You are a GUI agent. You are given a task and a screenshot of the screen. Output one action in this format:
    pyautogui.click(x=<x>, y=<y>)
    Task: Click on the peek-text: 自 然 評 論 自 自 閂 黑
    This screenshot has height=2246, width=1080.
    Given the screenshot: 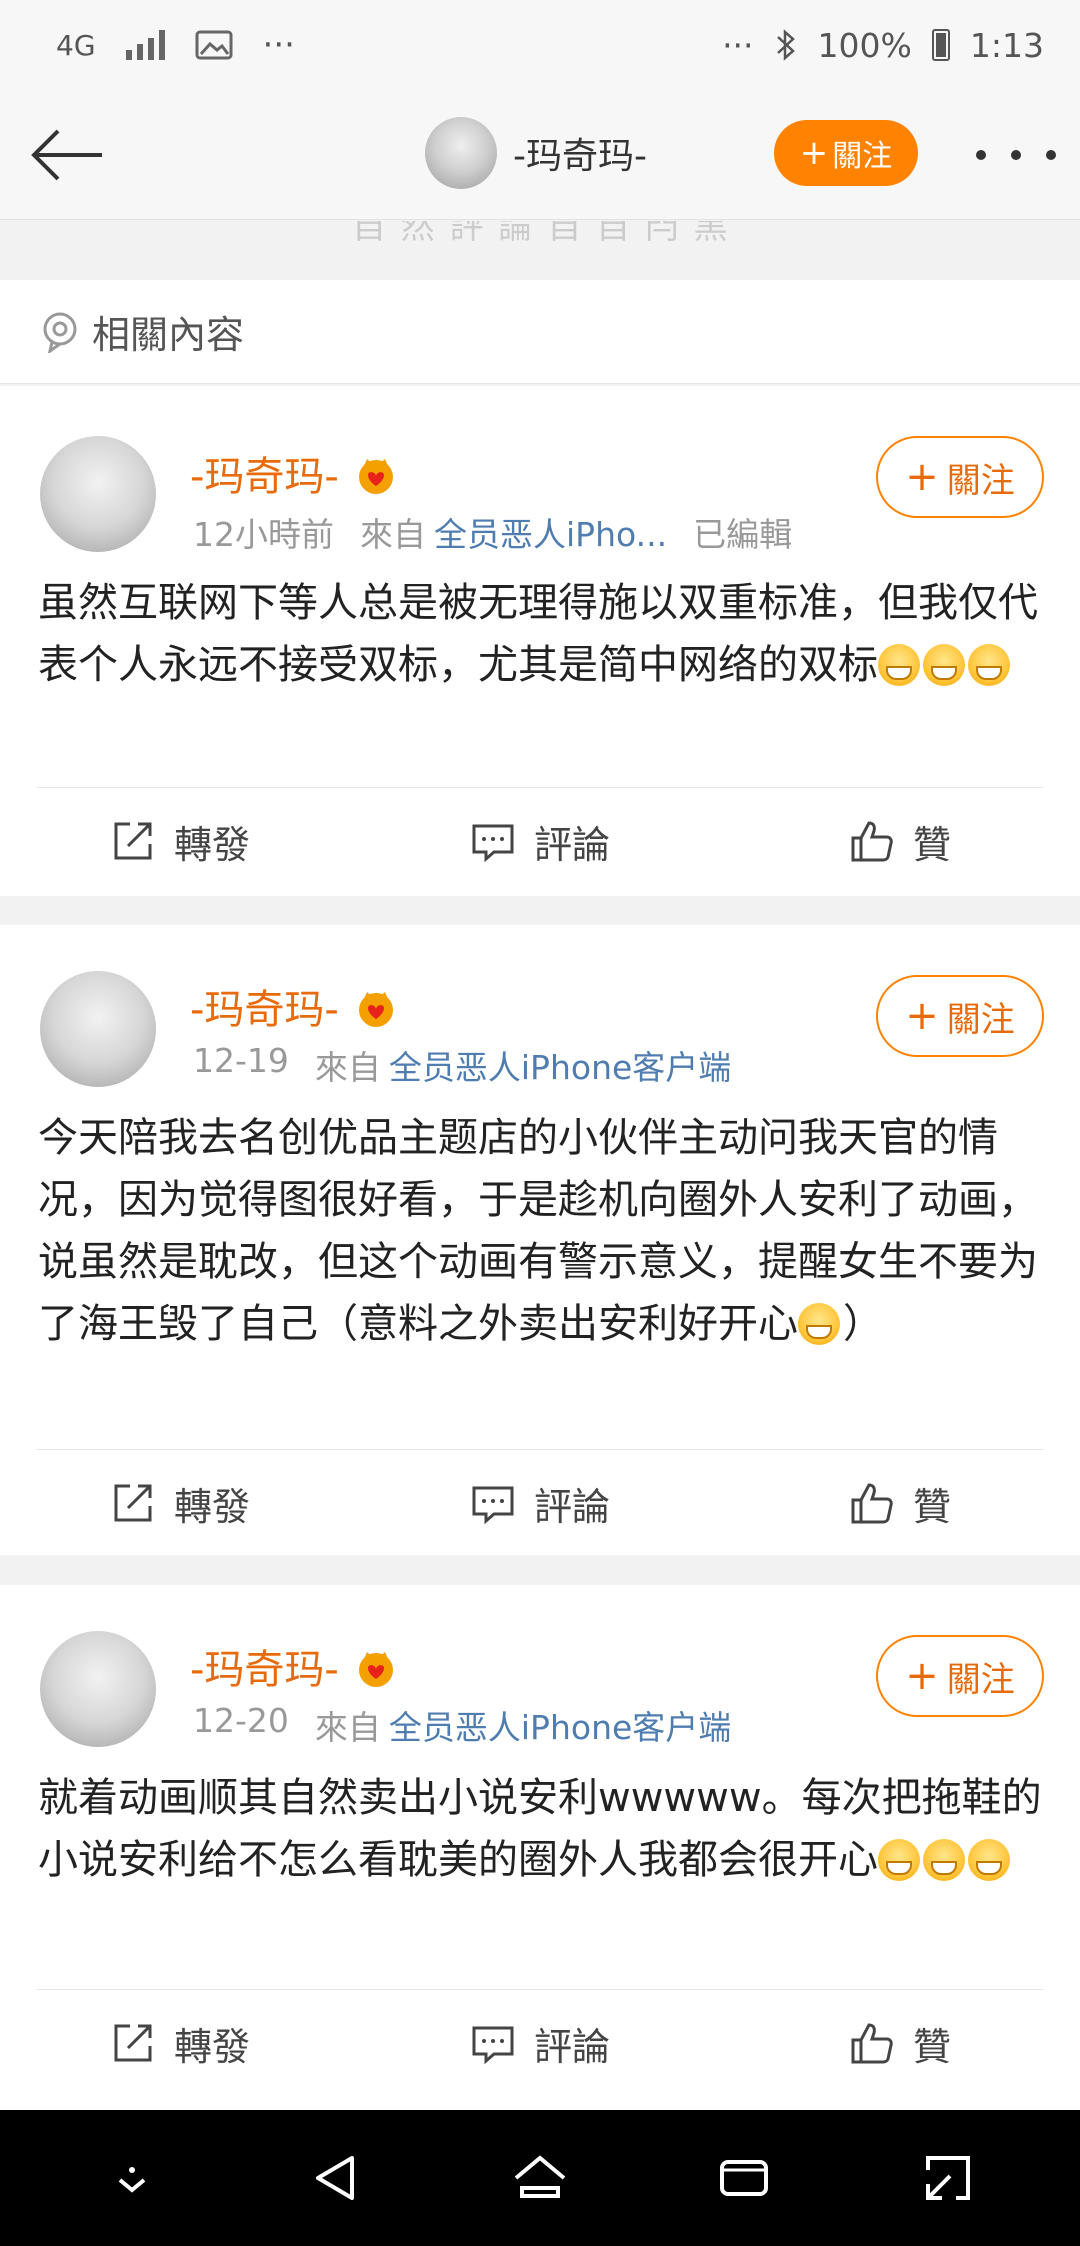 What is the action you would take?
    pyautogui.click(x=541, y=234)
    